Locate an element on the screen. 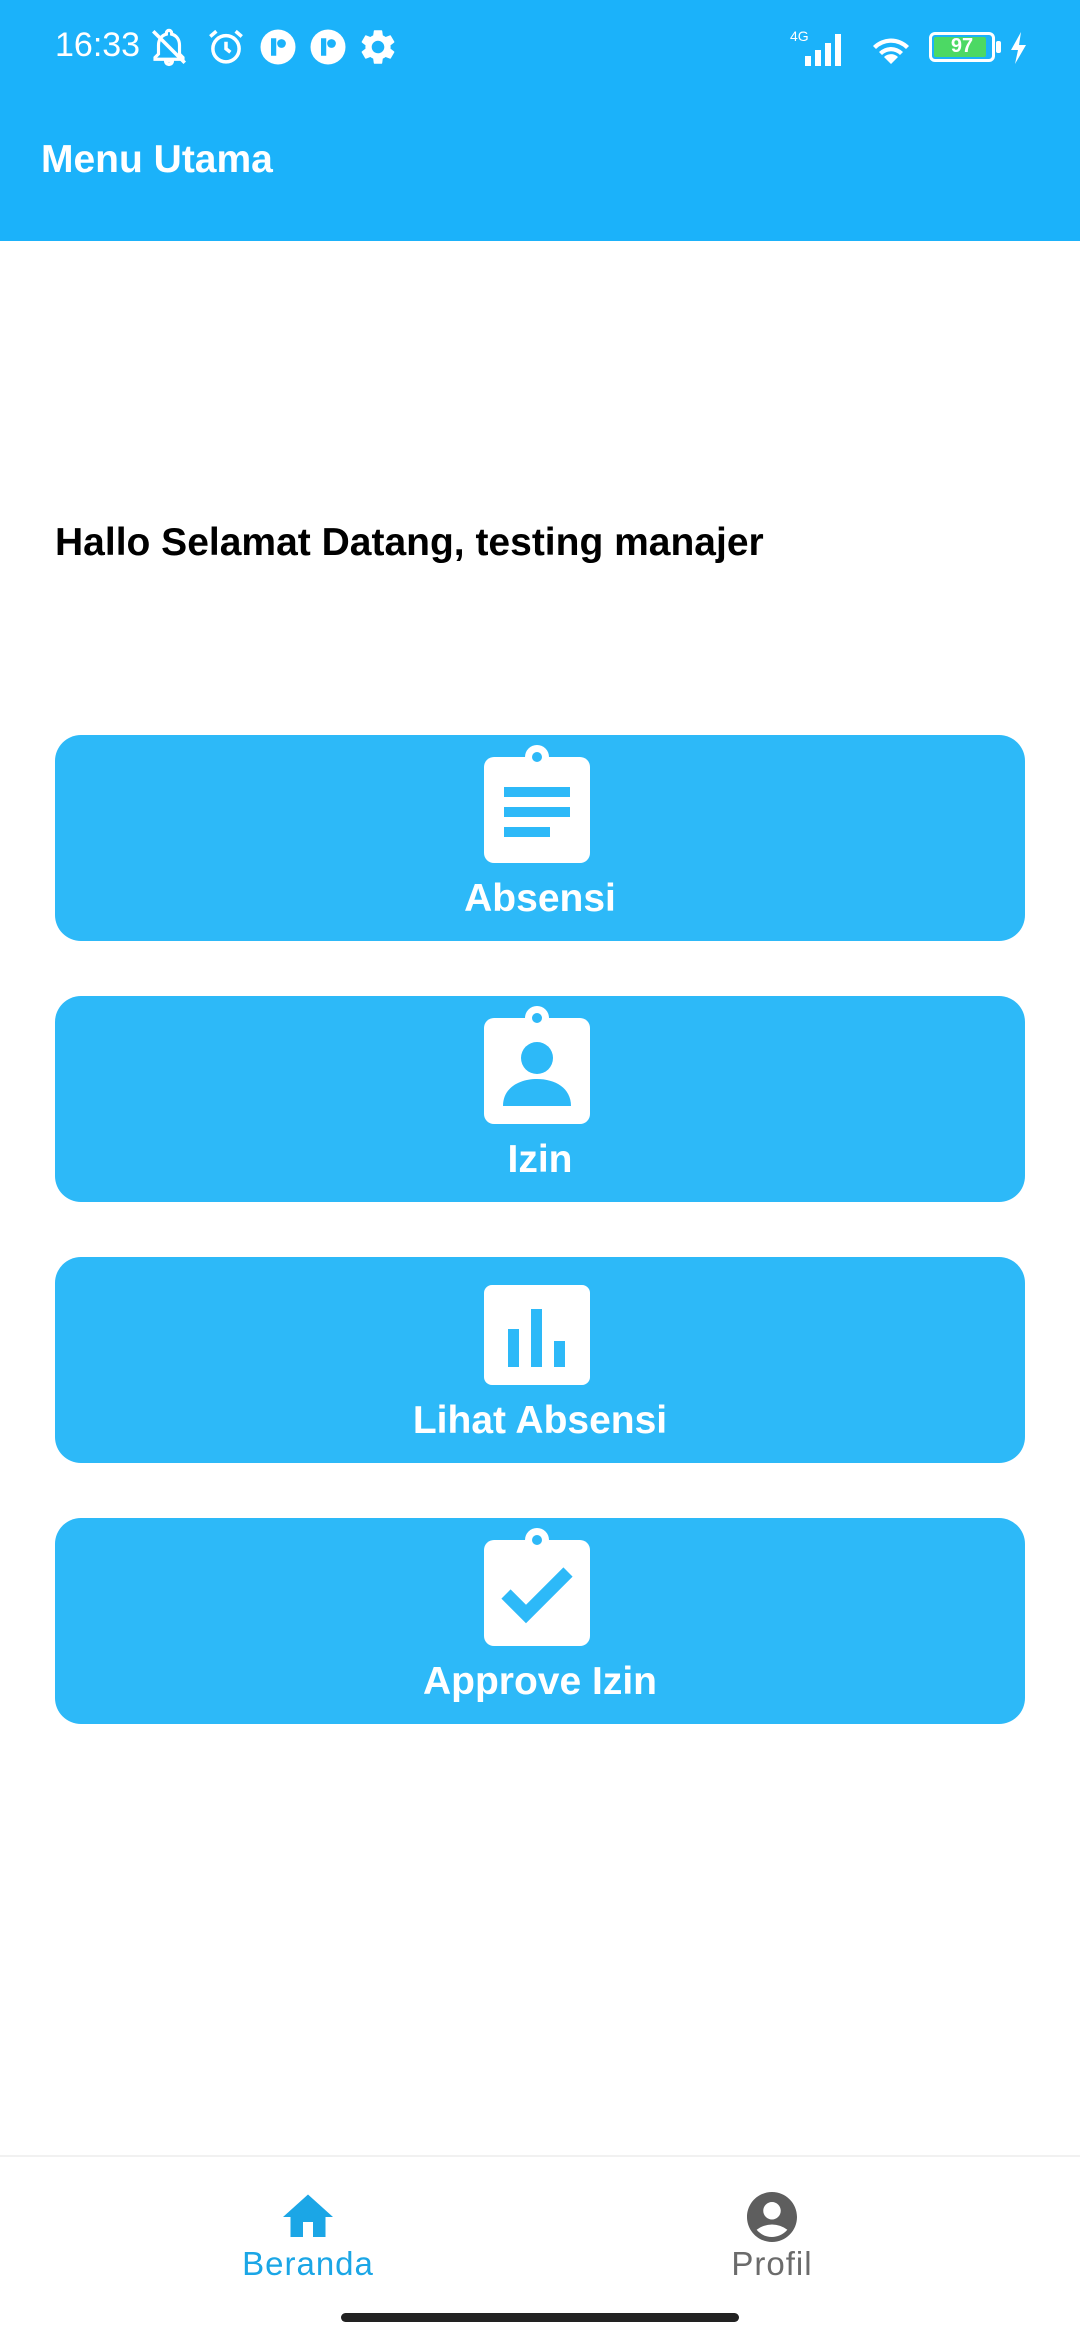 The height and width of the screenshot is (2340, 1080). lihat-absensi-label: Lihat Absensi is located at coordinates (540, 1420).